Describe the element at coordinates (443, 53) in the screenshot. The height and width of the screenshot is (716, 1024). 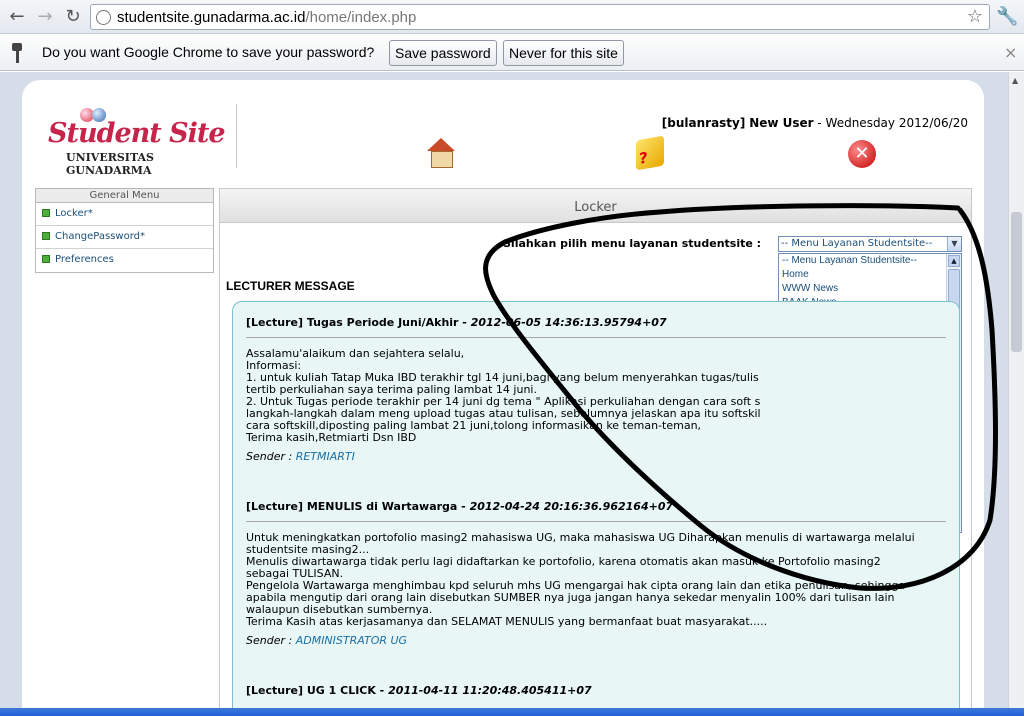
I see `save-password-button: Save password` at that location.